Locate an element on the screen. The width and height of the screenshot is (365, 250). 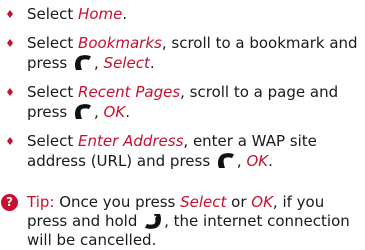
question-mark-icon: ? is located at coordinates (9, 202).